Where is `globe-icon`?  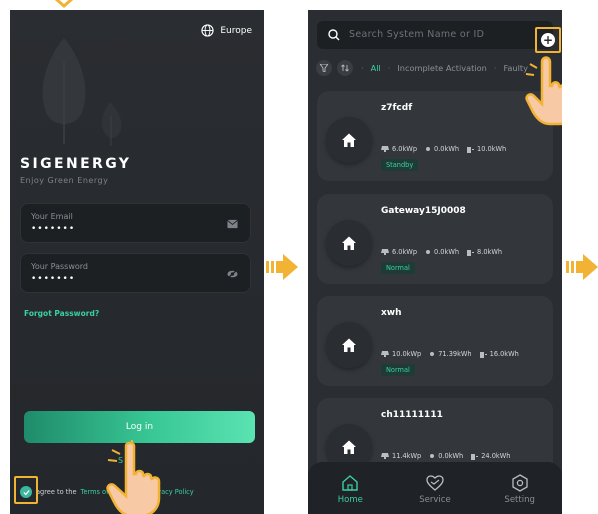 globe-icon is located at coordinates (207, 30).